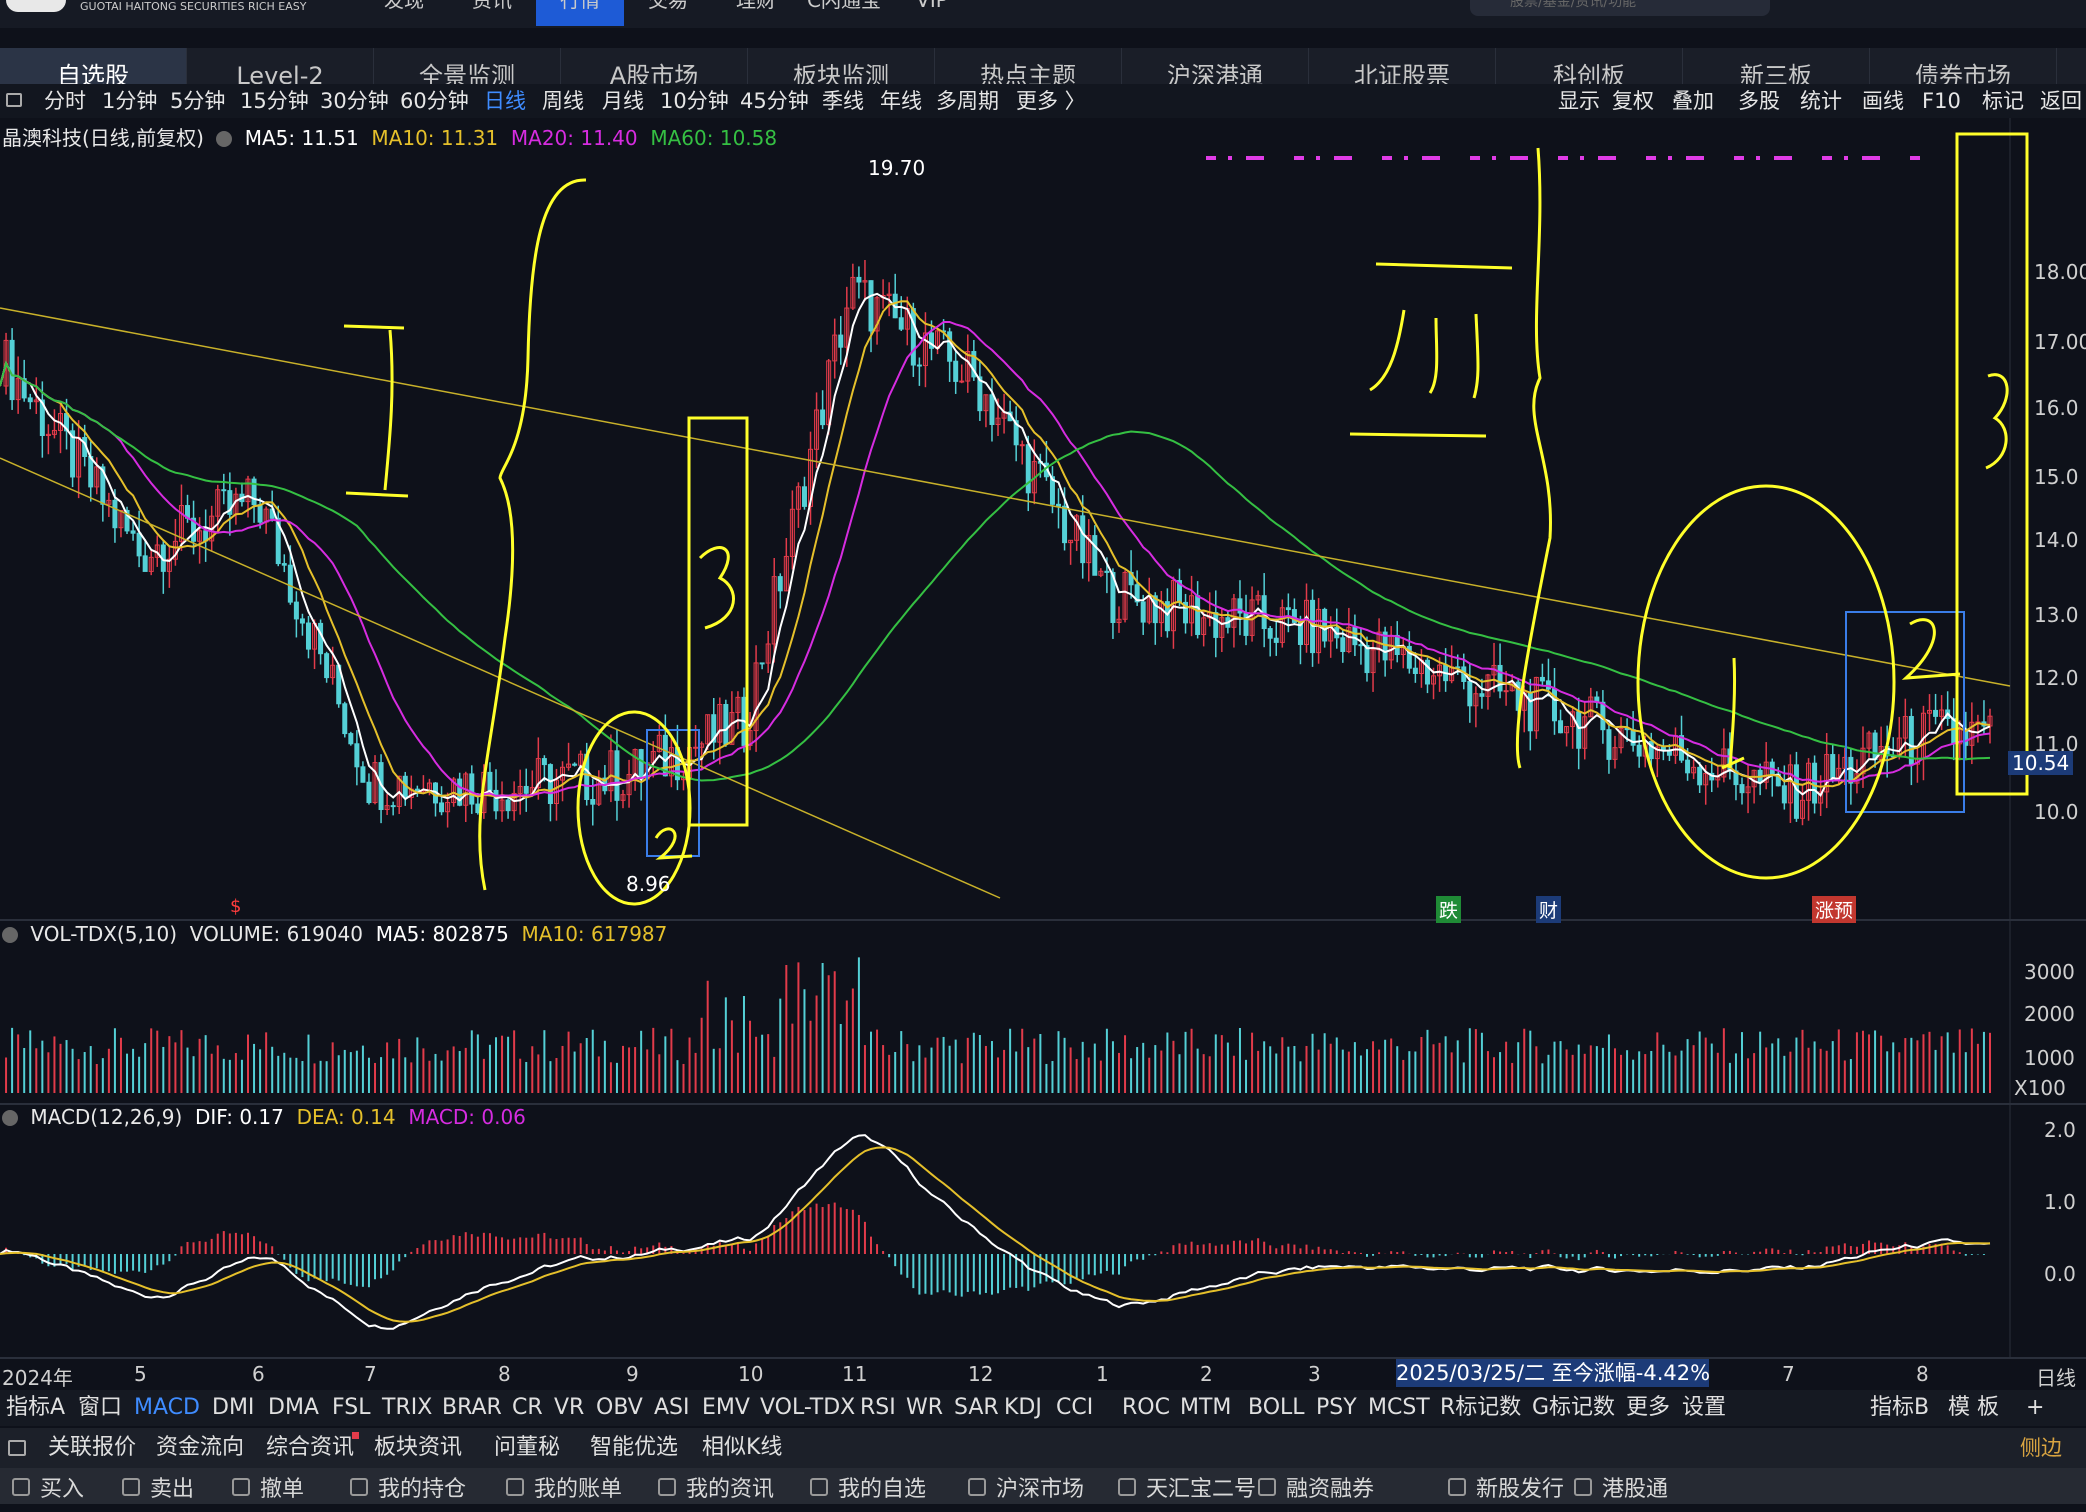  What do you see at coordinates (167, 1408) in the screenshot?
I see `indicator-option: MACD` at bounding box center [167, 1408].